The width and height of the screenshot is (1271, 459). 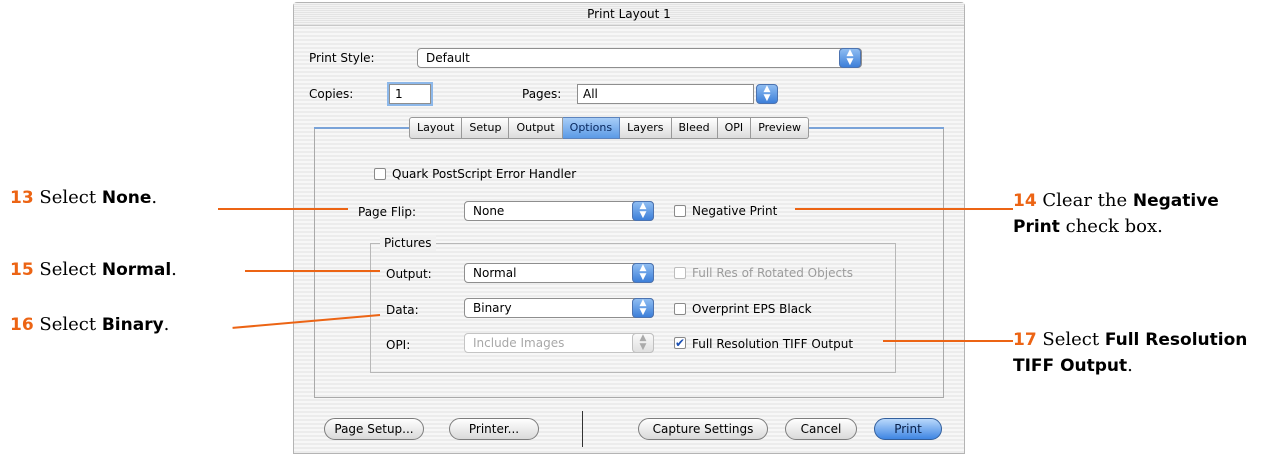 I want to click on annotation-16: 16 Select Binary., so click(x=89, y=325).